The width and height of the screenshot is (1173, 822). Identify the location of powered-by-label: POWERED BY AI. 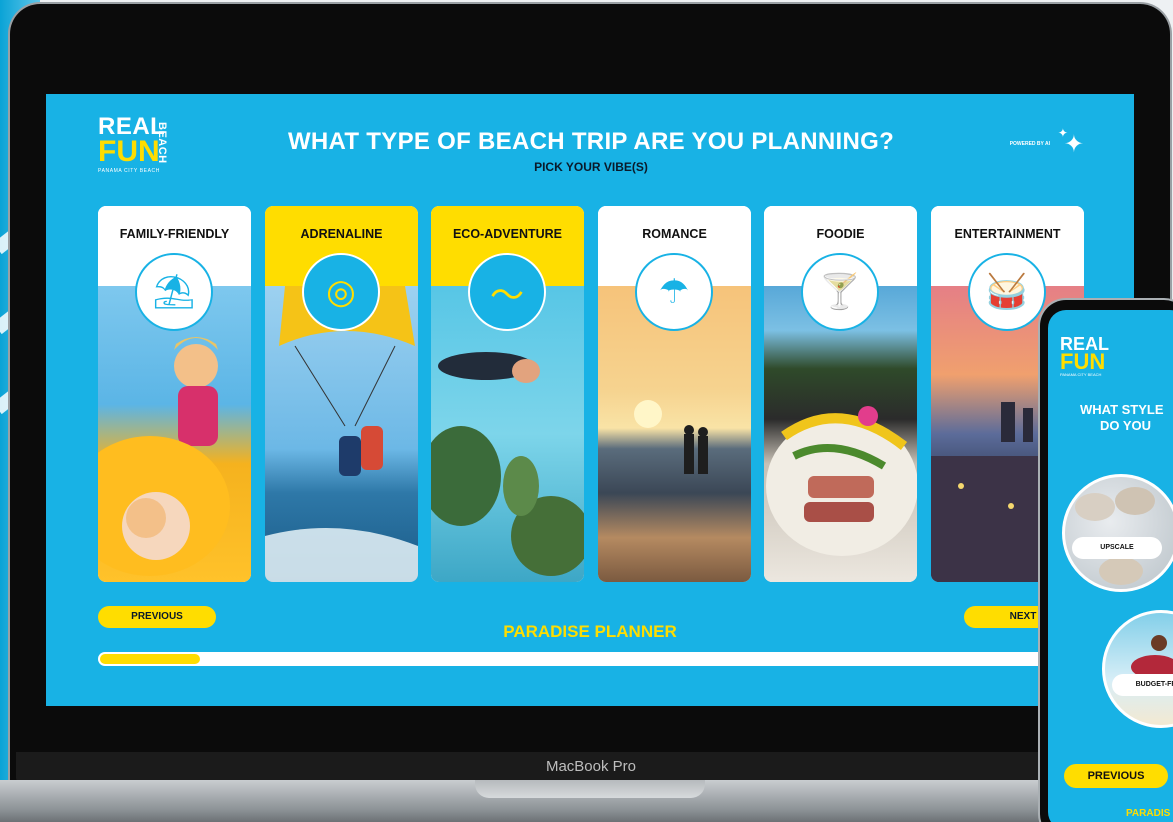
(1029, 144).